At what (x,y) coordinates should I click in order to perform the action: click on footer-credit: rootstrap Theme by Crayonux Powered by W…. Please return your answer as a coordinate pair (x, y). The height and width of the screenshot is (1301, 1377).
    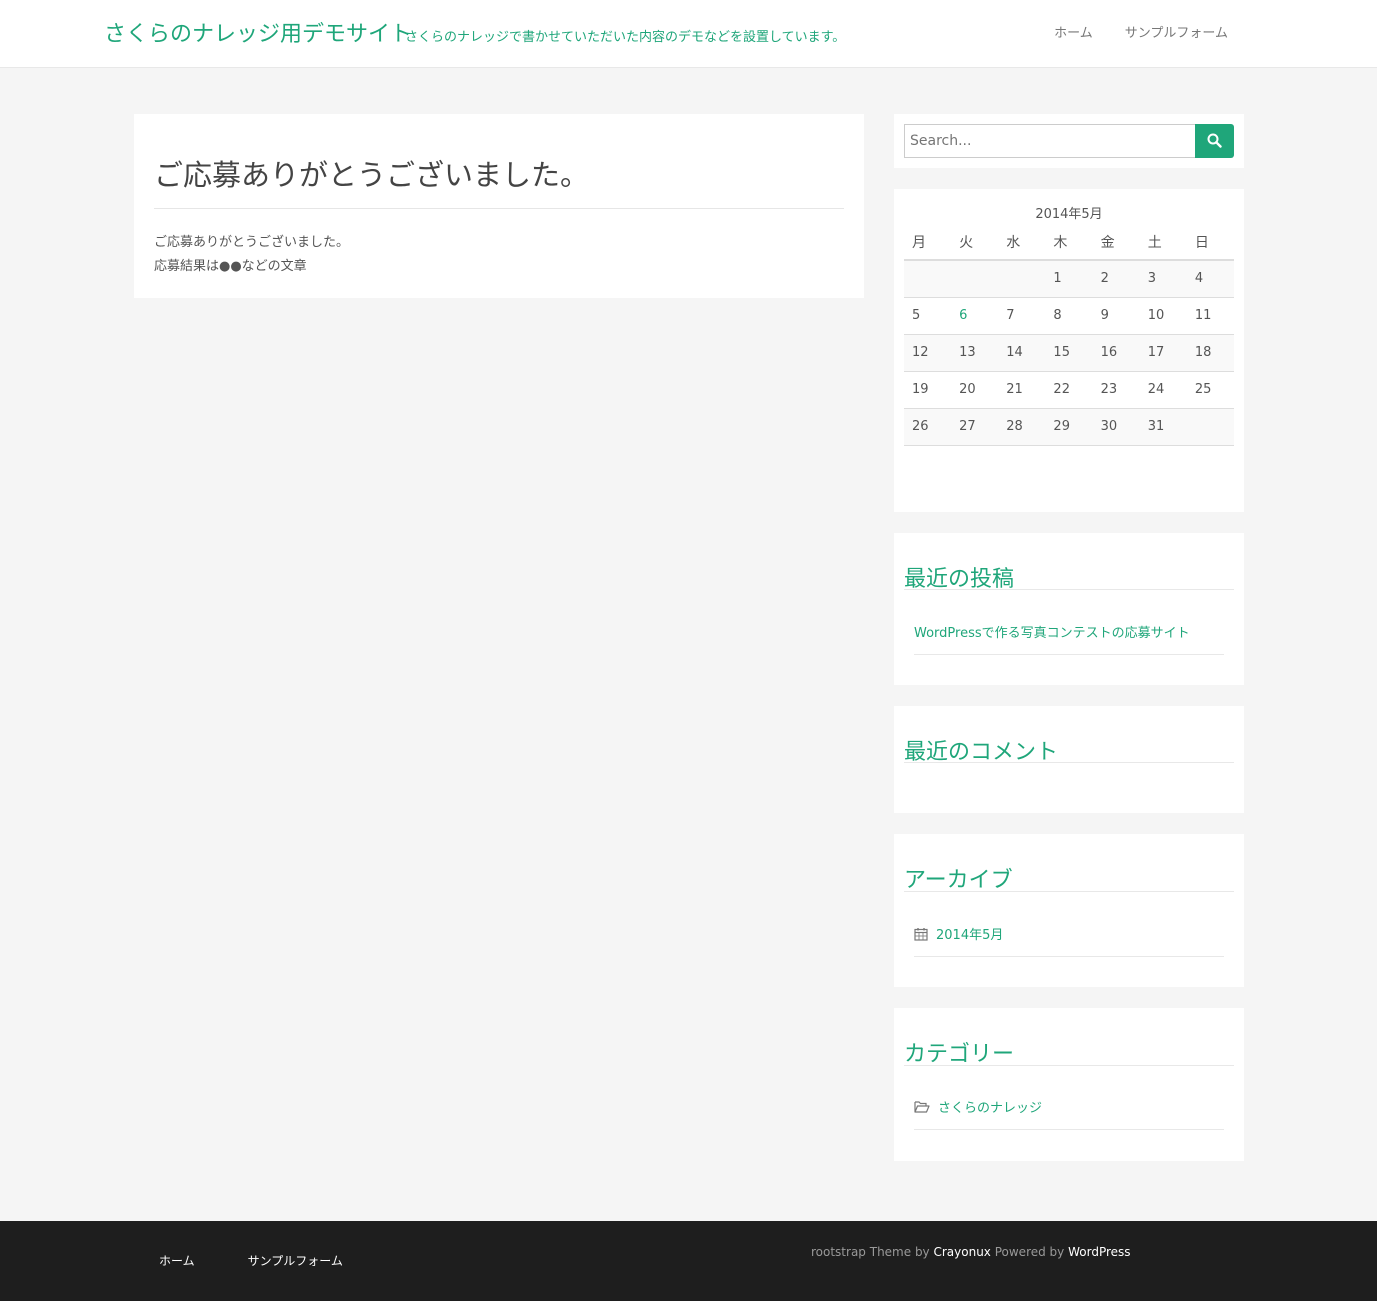
    Looking at the image, I should click on (971, 1252).